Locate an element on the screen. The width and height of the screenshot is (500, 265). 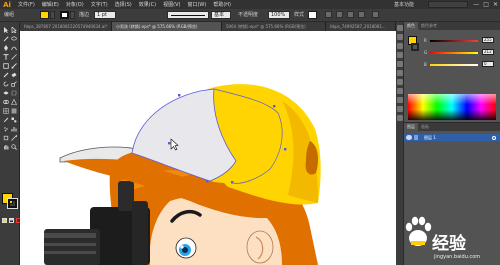
eyedropper-tool-icon is located at coordinates (5, 119).